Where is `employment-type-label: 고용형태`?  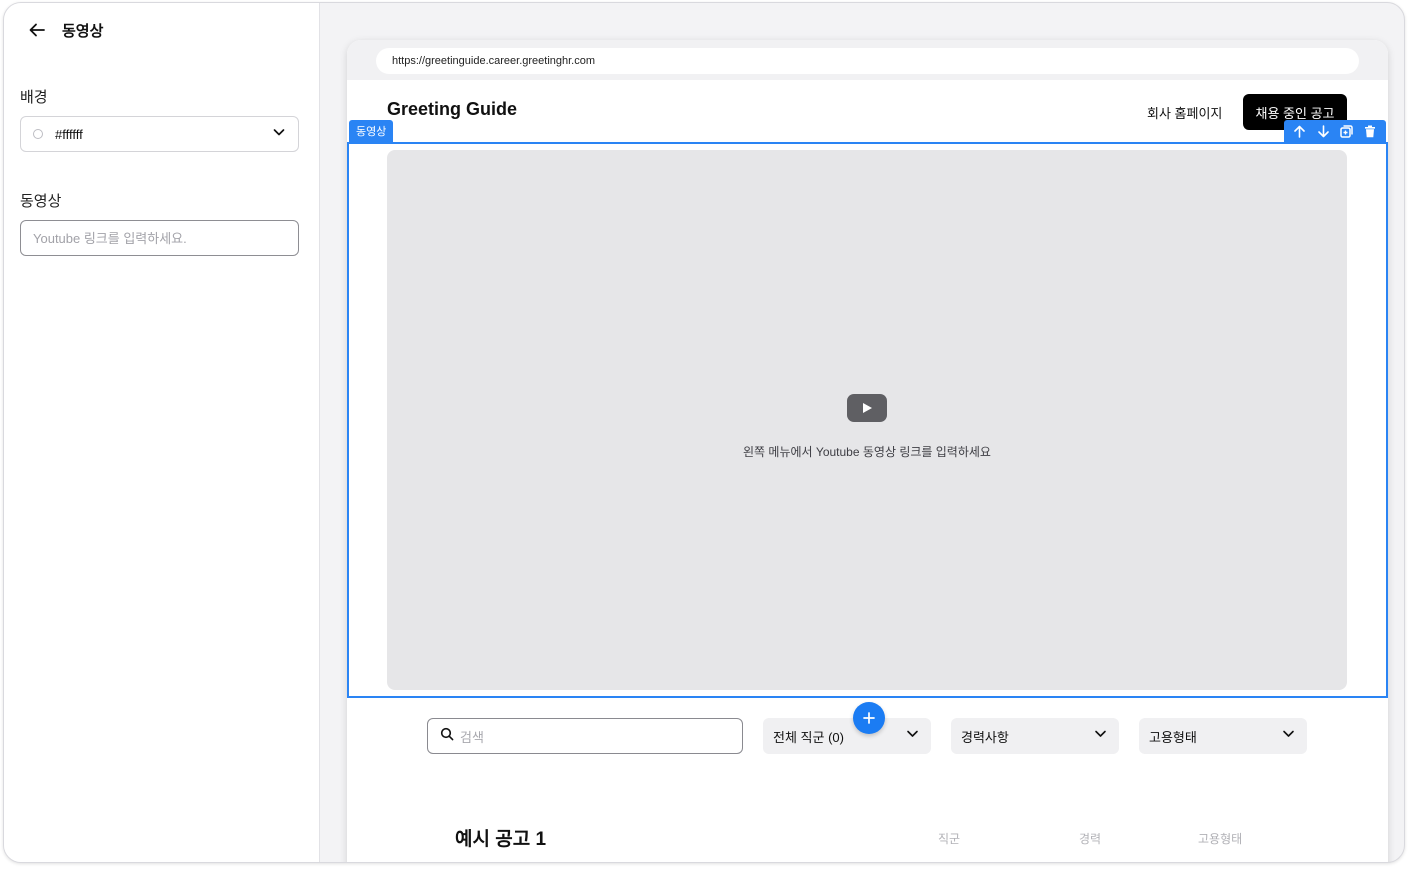 employment-type-label: 고용형태 is located at coordinates (1173, 737).